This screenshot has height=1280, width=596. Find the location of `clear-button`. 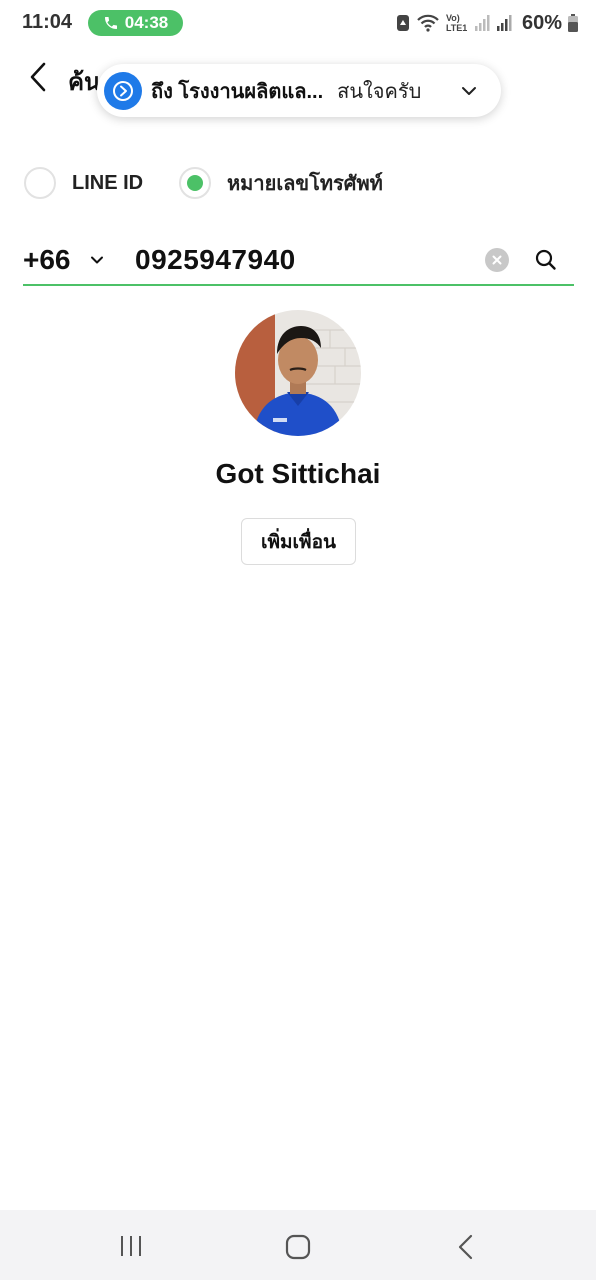

clear-button is located at coordinates (497, 260).